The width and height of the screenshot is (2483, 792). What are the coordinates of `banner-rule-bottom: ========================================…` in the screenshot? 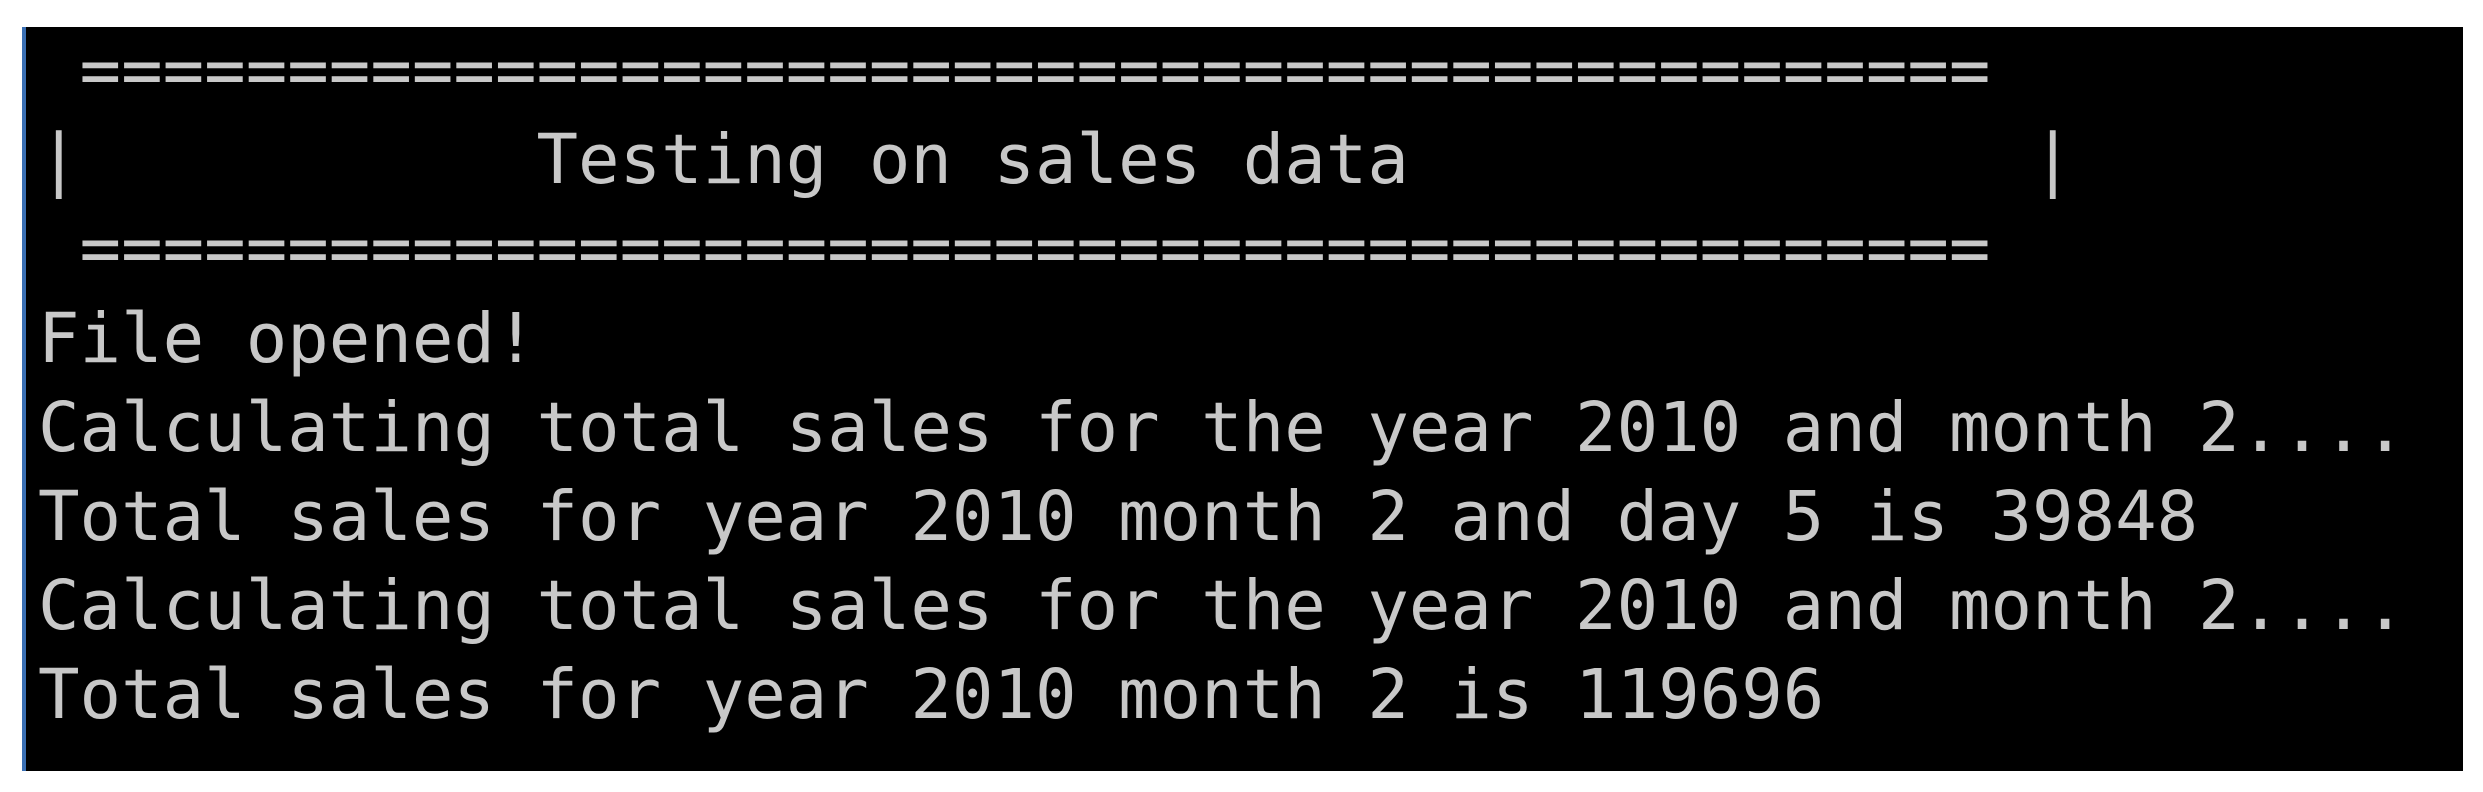 It's located at (1014, 249).